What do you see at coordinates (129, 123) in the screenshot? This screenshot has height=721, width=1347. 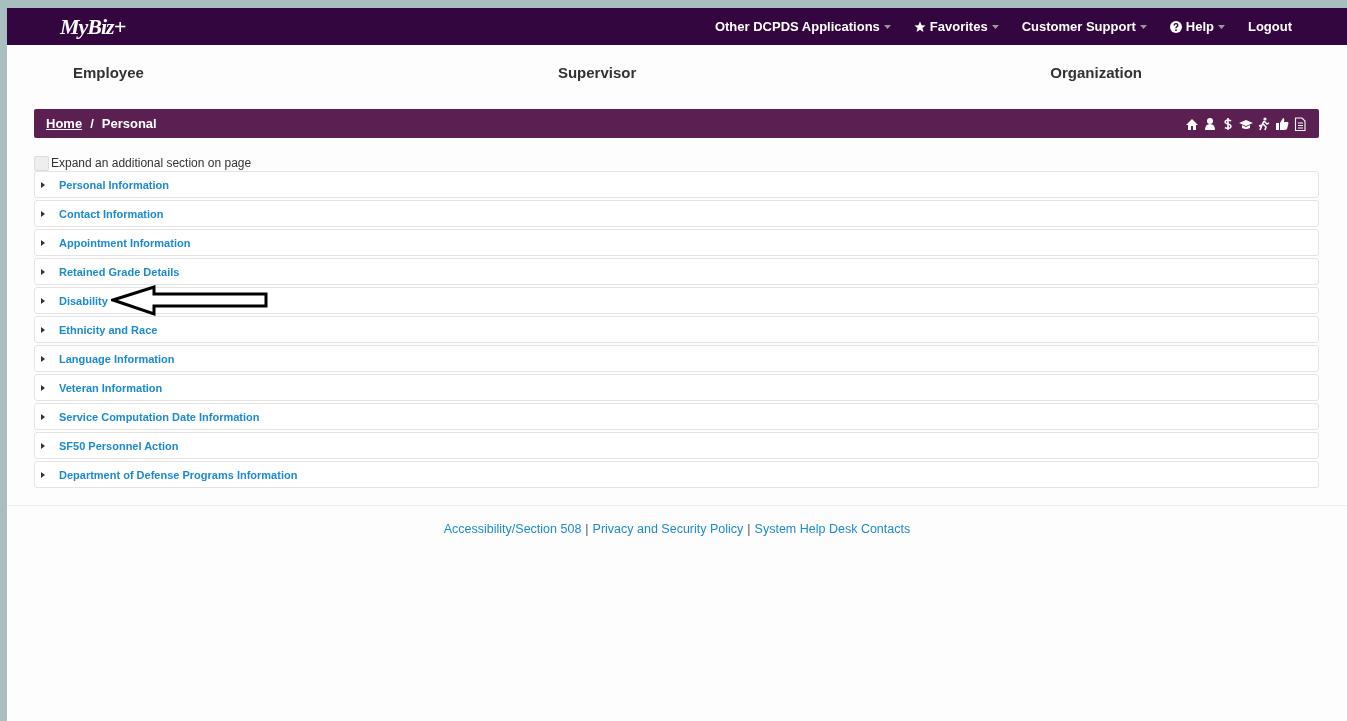 I see `breadcrumb-current: Personal` at bounding box center [129, 123].